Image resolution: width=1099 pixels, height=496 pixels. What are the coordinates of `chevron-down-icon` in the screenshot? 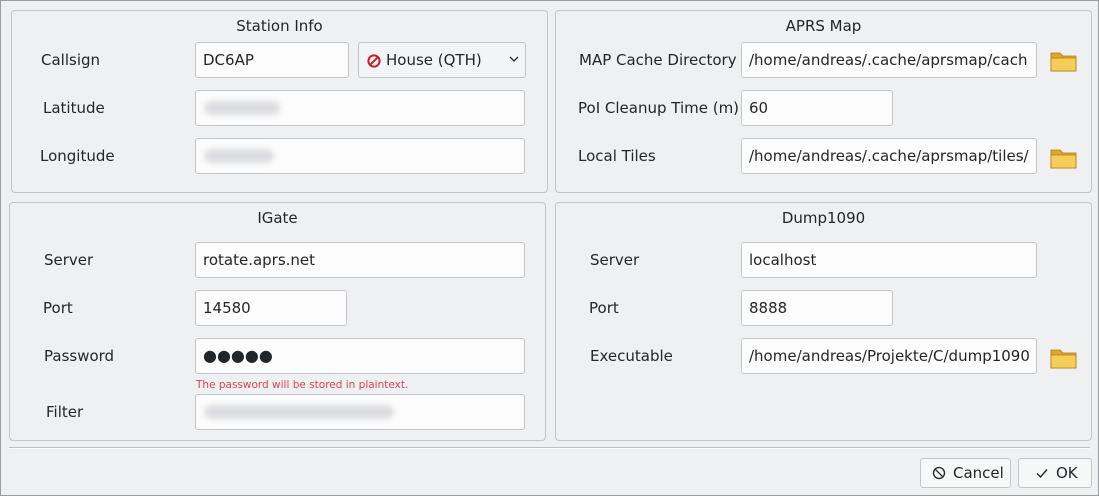 It's located at (514, 59).